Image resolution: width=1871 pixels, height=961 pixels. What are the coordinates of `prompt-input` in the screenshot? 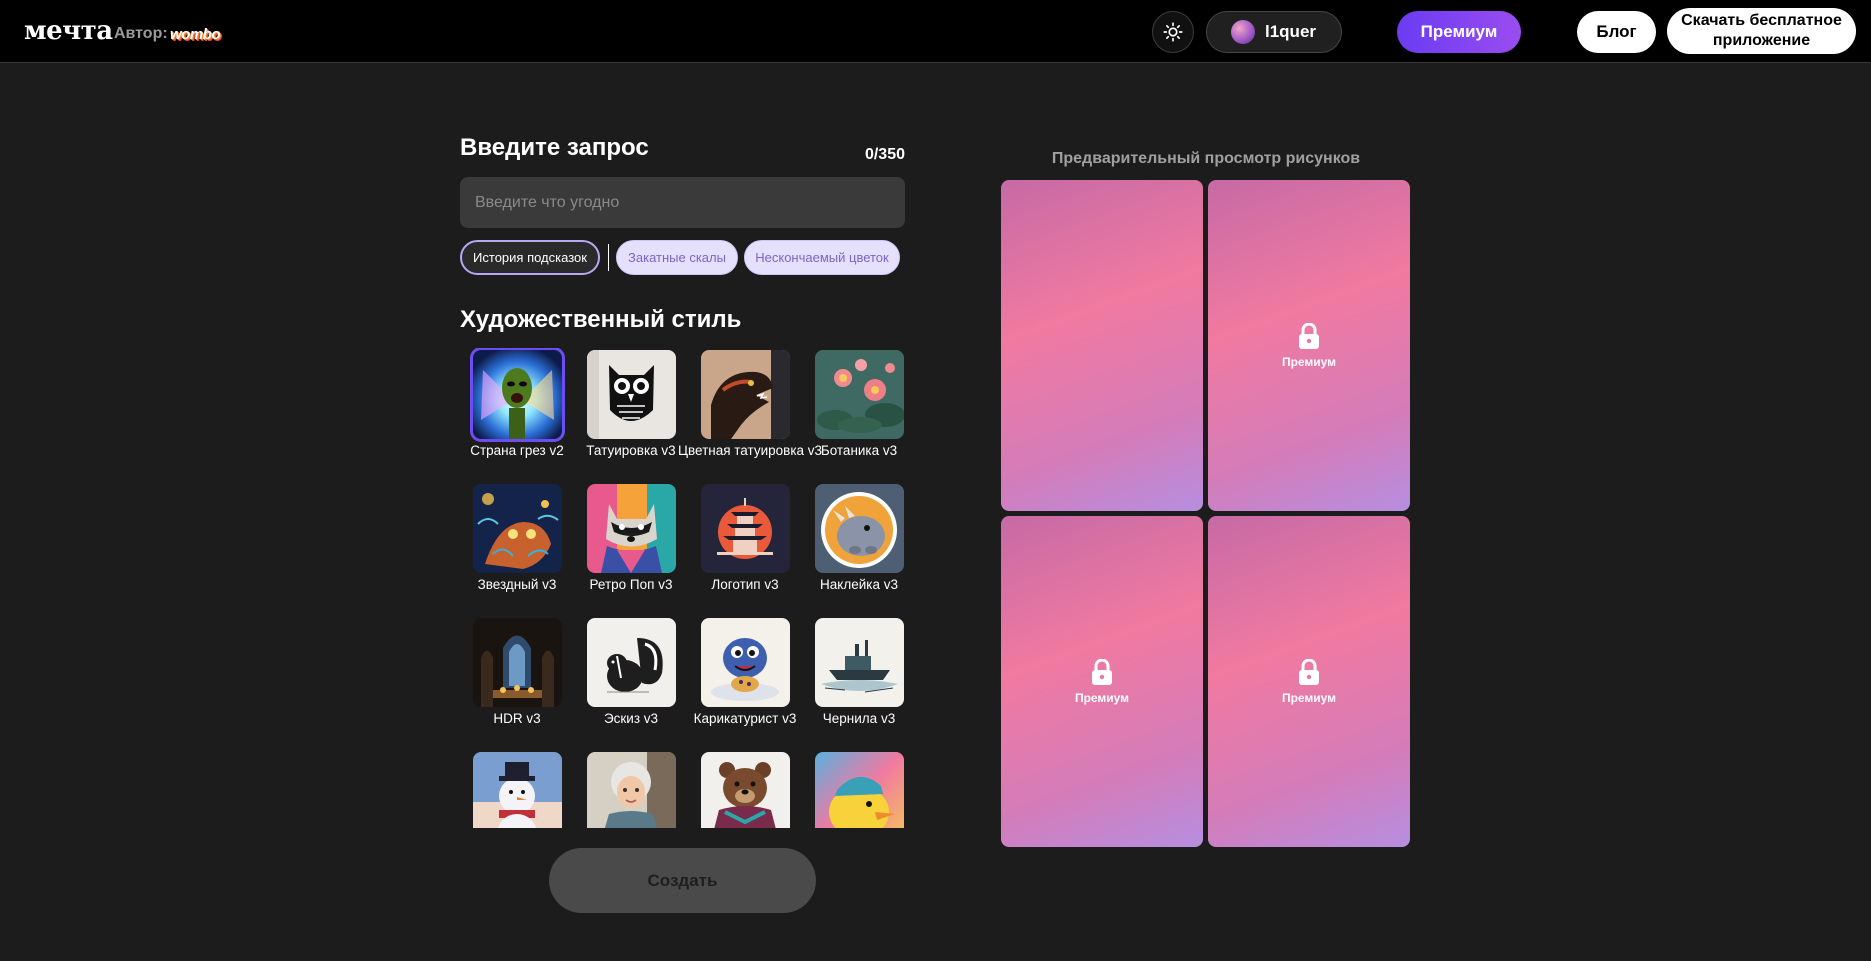 It's located at (682, 202).